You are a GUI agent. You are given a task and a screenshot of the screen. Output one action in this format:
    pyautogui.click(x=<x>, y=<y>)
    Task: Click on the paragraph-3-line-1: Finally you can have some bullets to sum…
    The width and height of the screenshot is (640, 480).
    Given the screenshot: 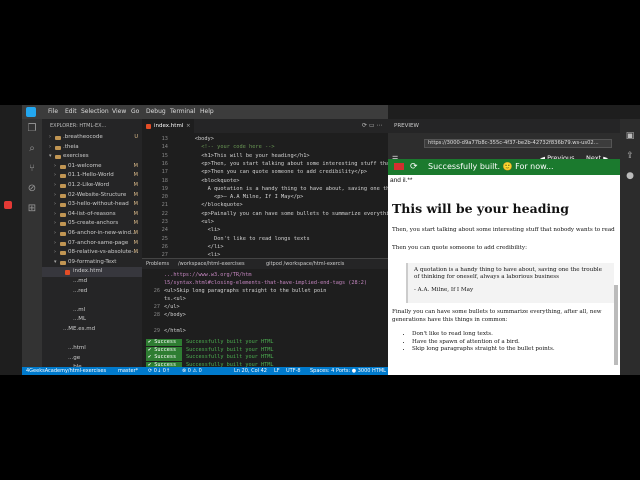 What is the action you would take?
    pyautogui.click(x=497, y=312)
    